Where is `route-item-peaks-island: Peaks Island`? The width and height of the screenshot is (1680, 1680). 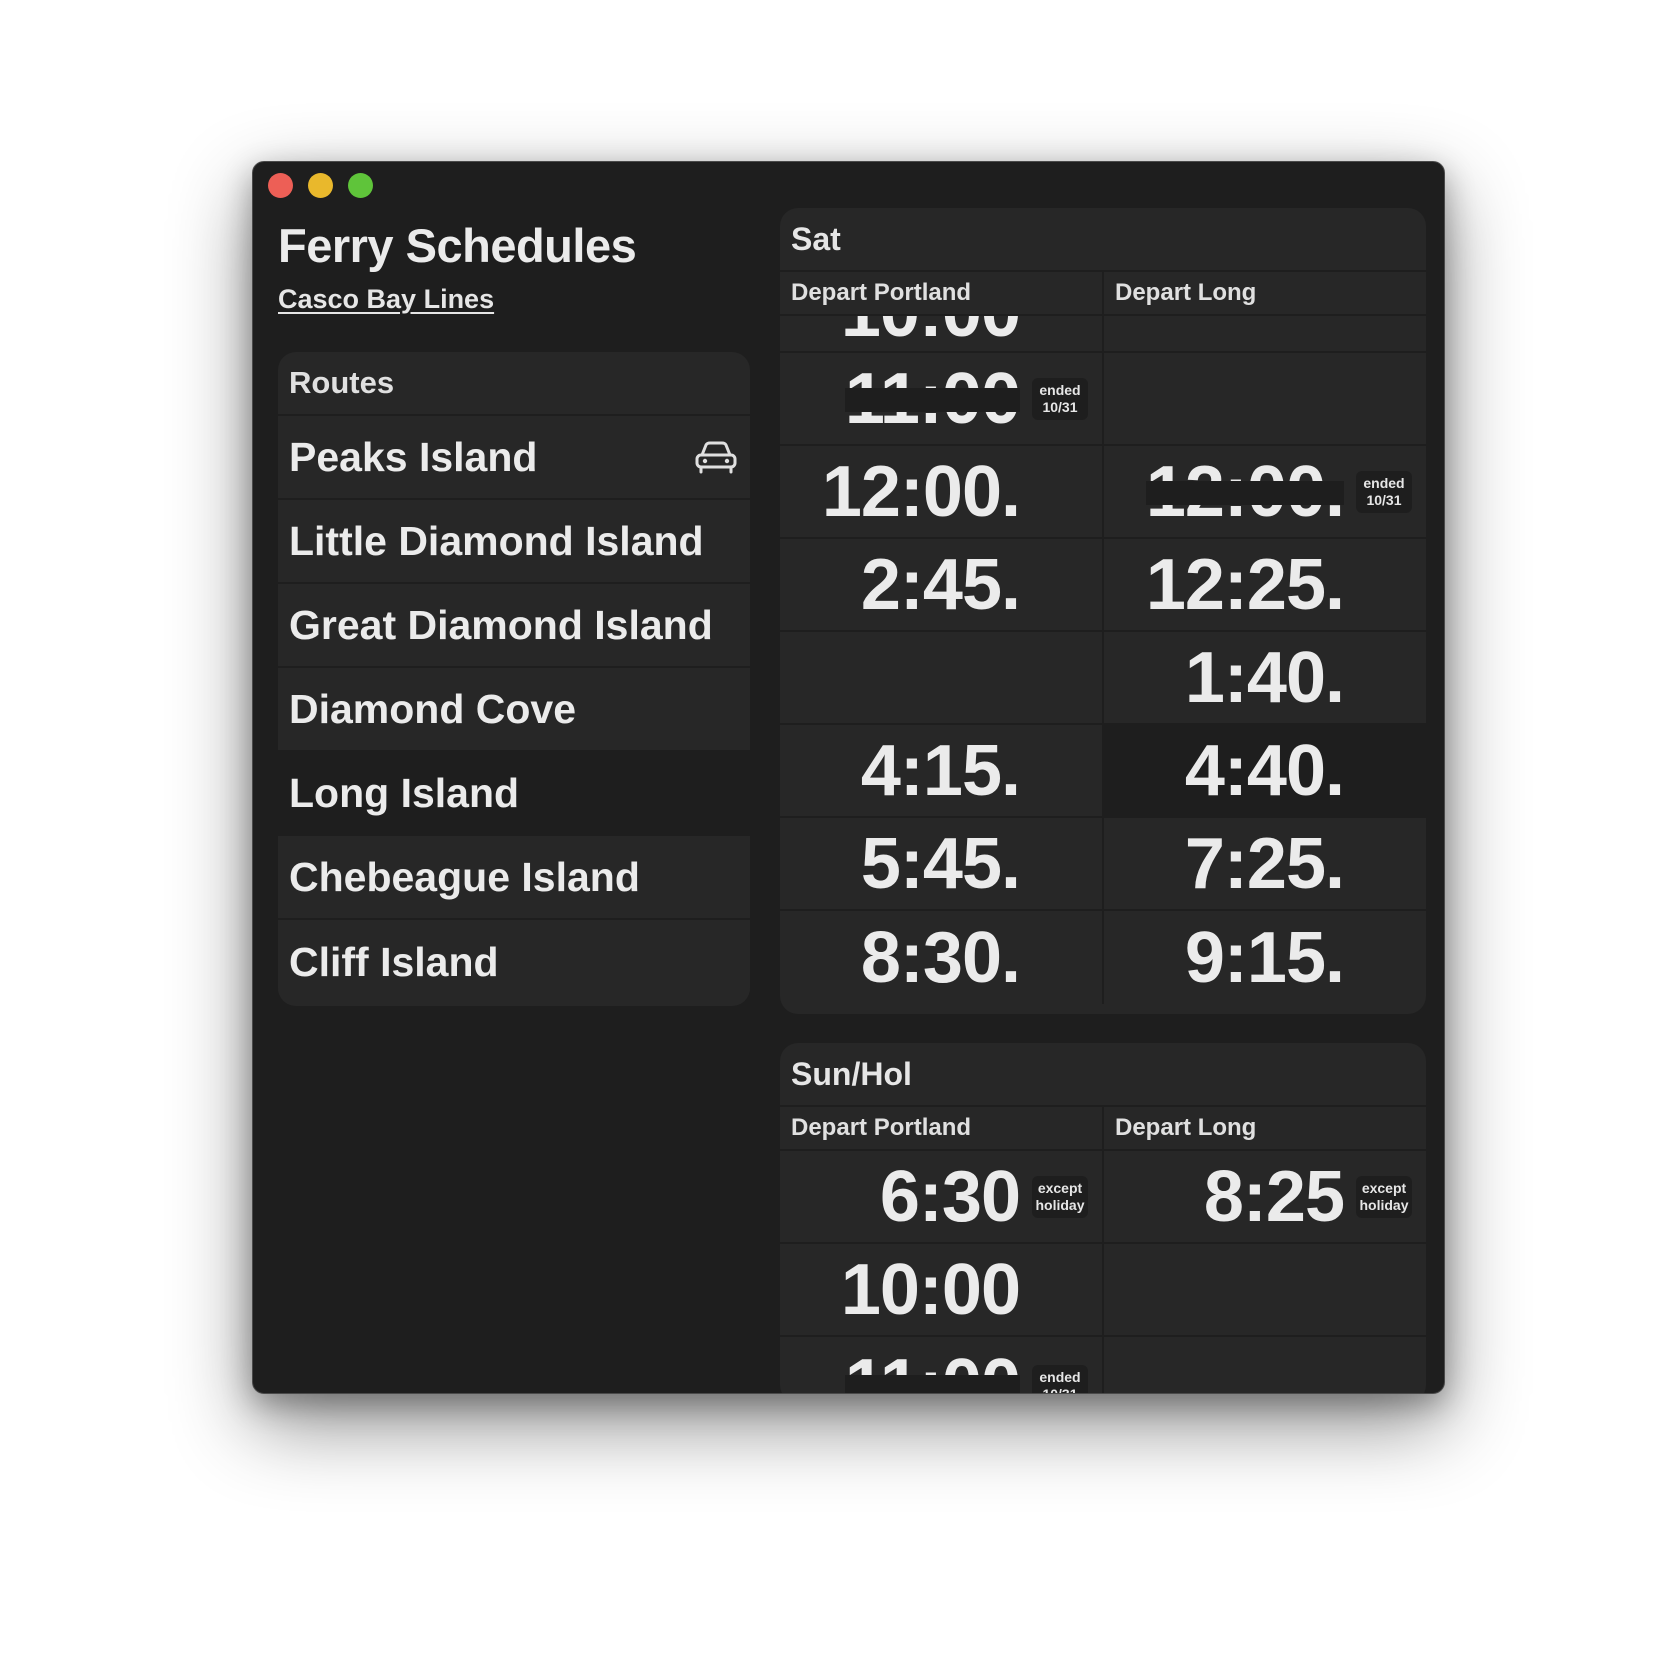
route-item-peaks-island: Peaks Island is located at coordinates (514, 458).